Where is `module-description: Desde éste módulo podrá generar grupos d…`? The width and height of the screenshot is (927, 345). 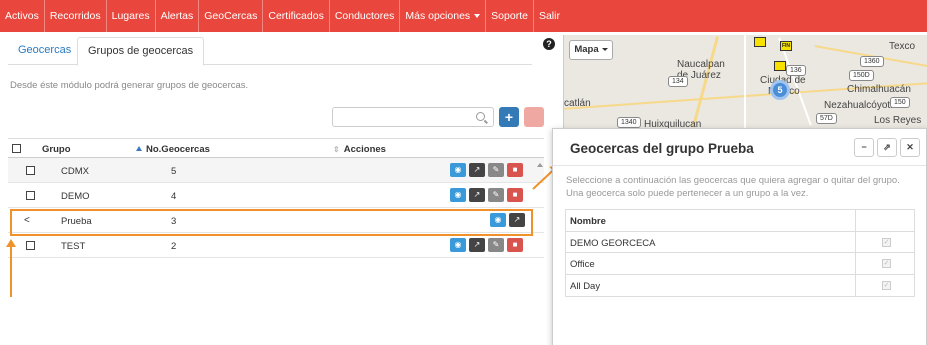
module-description: Desde éste módulo podrá generar grupos d… is located at coordinates (129, 85).